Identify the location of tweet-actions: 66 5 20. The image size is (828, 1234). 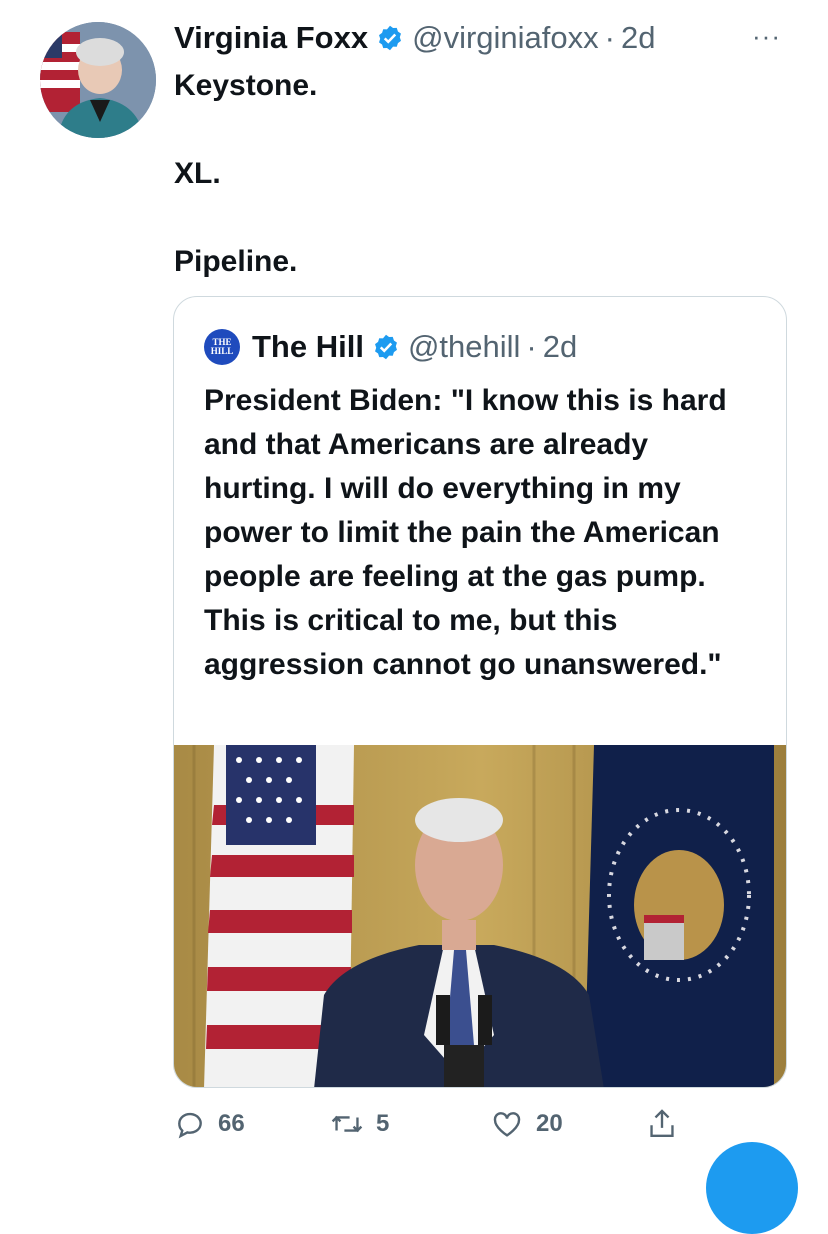
(434, 1124).